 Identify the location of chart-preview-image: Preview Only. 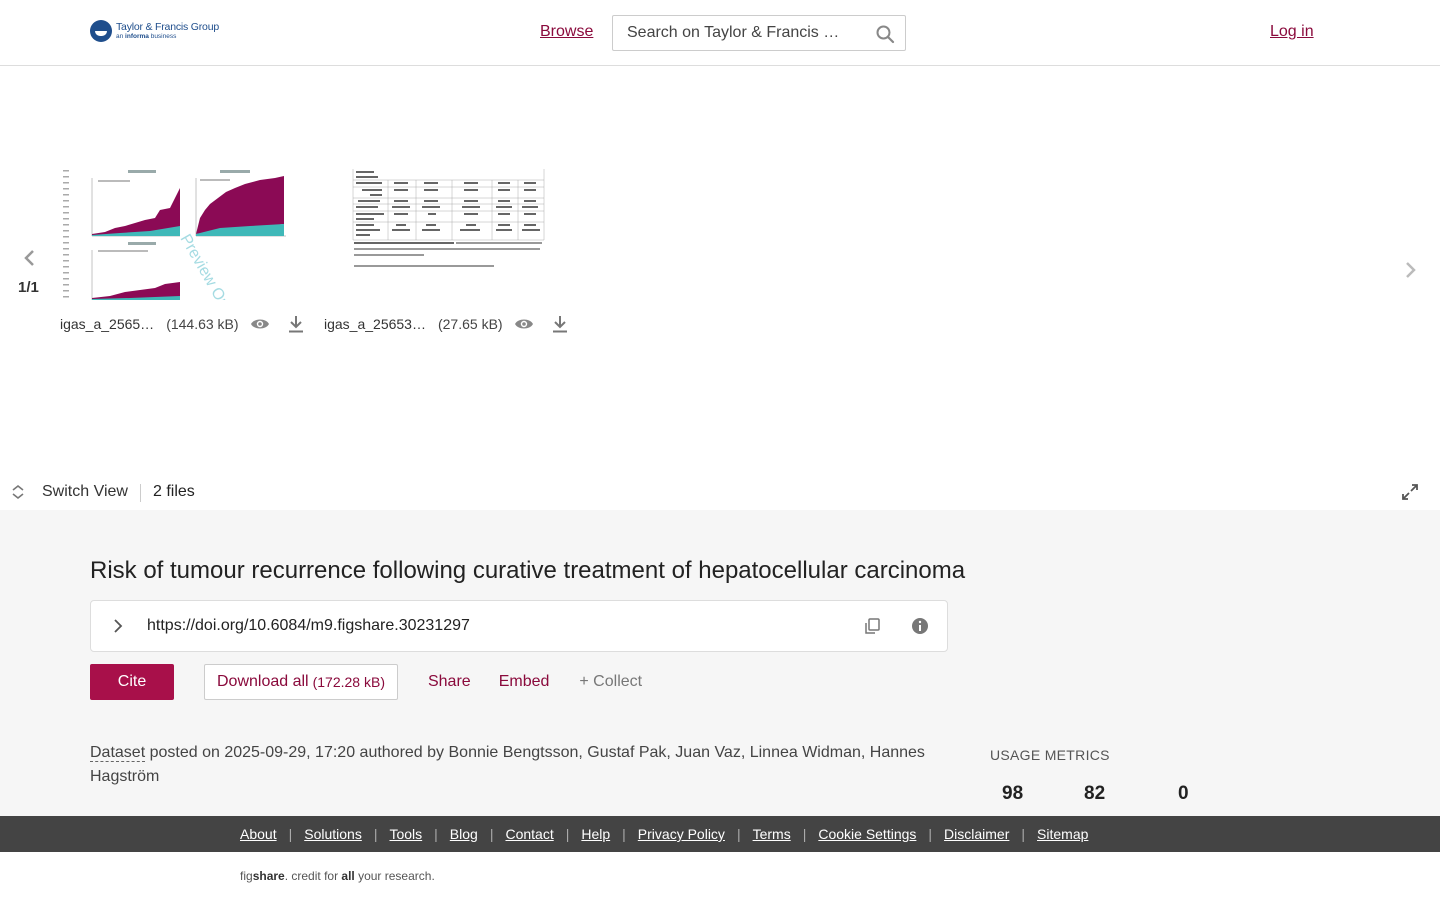
(174, 235).